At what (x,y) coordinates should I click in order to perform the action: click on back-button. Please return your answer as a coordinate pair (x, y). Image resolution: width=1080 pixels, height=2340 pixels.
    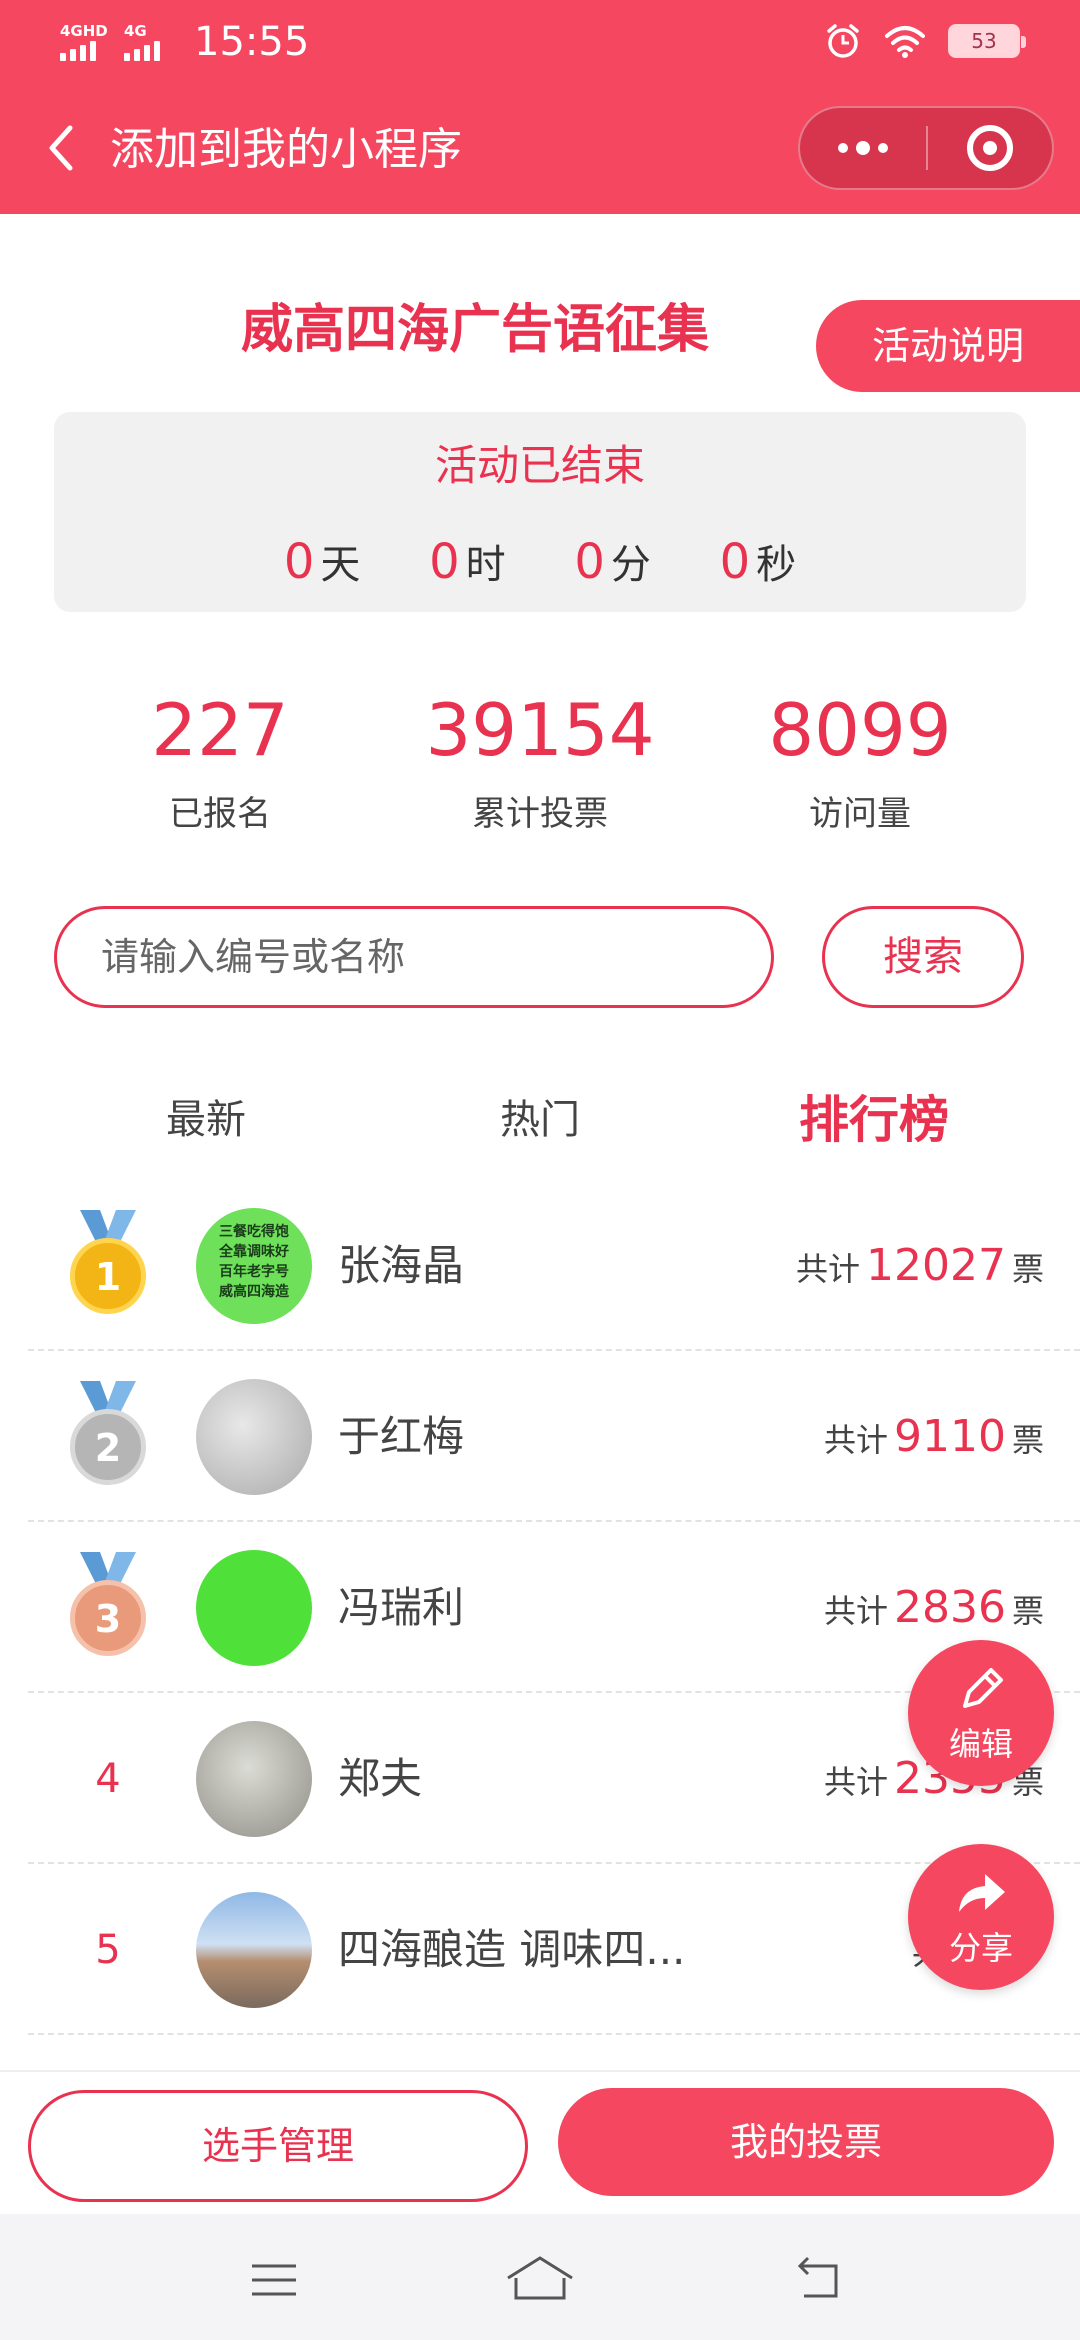
    Looking at the image, I should click on (64, 148).